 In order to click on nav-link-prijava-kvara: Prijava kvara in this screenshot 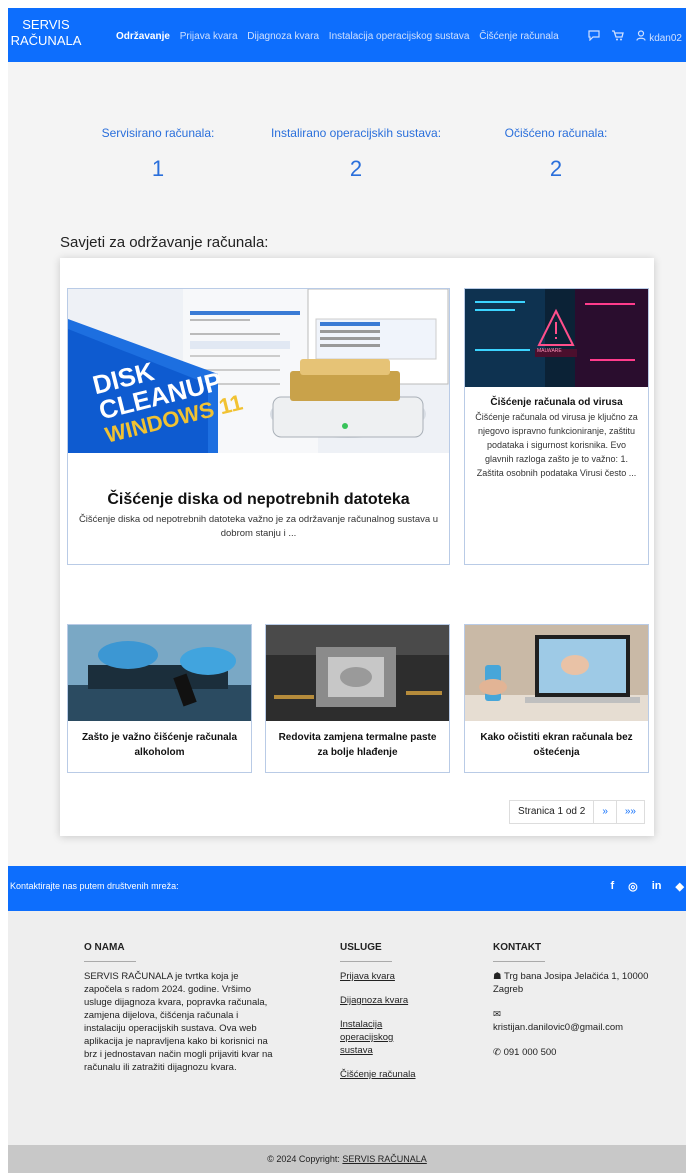, I will do `click(209, 36)`.